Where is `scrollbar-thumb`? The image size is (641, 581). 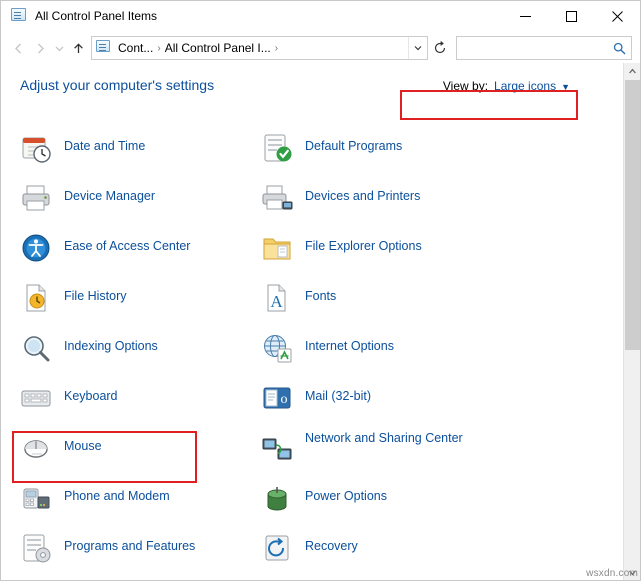
scrollbar-thumb is located at coordinates (632, 215).